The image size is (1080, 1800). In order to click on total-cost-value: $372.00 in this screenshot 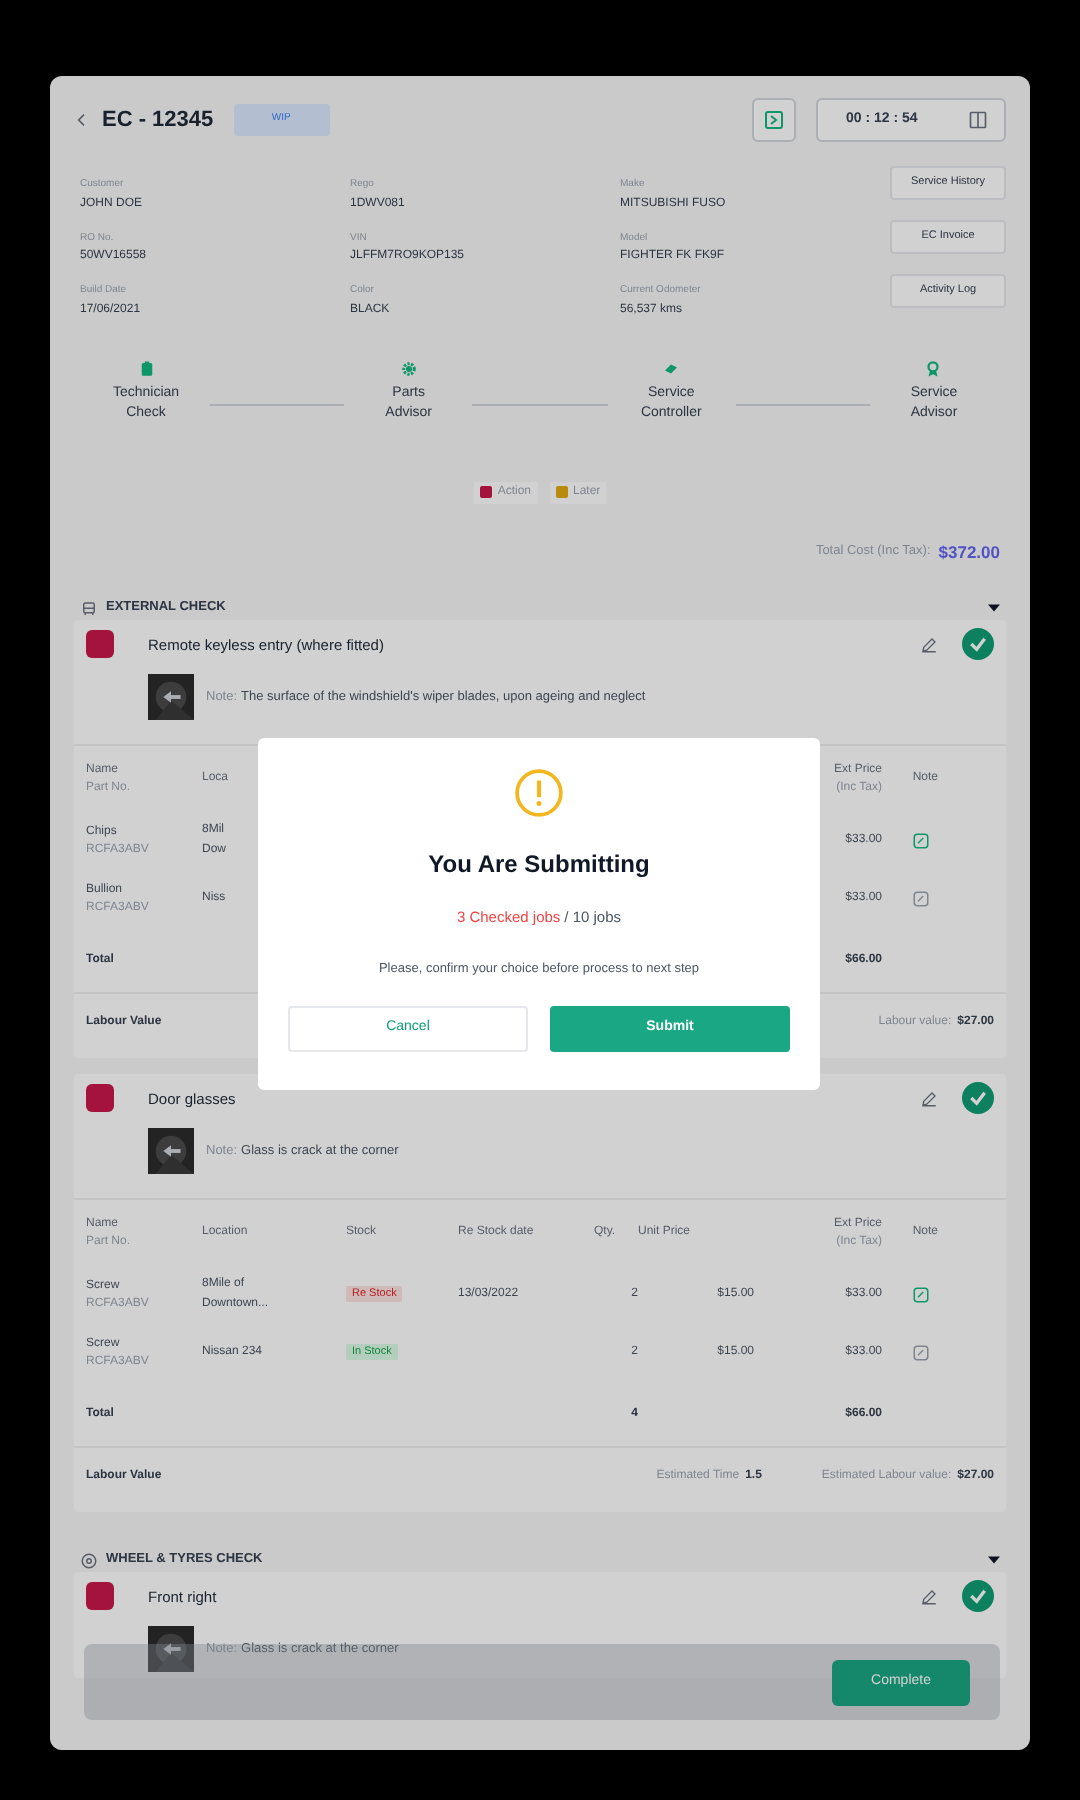, I will do `click(969, 552)`.